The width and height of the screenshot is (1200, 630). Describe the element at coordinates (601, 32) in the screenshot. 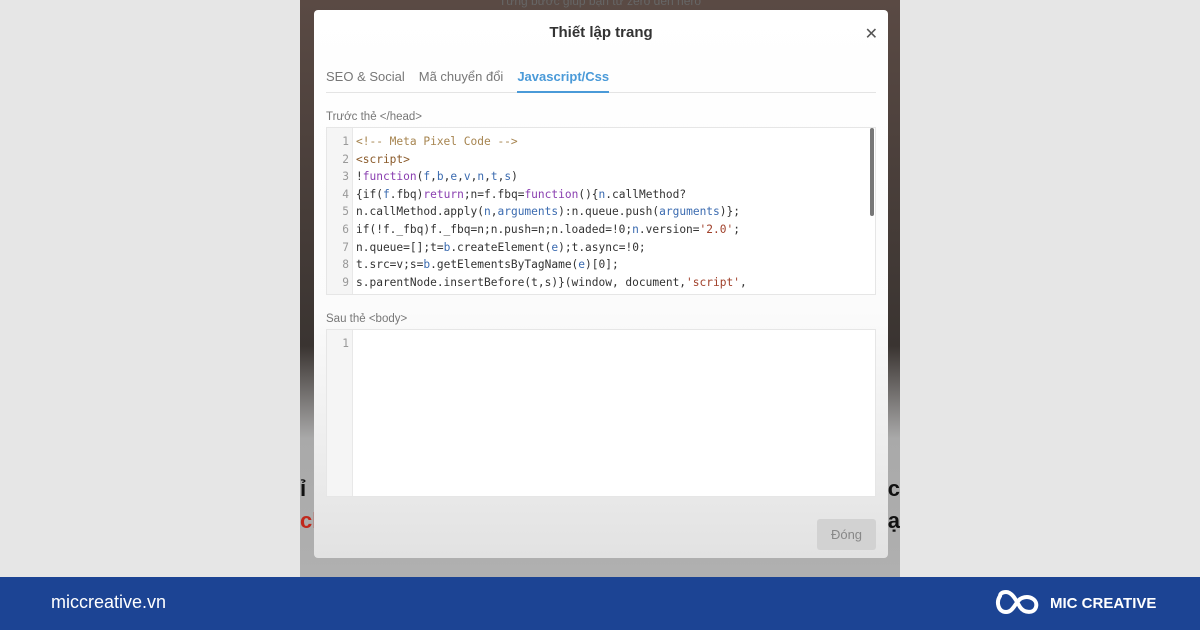

I see `modal-title: Thiết lập trang` at that location.